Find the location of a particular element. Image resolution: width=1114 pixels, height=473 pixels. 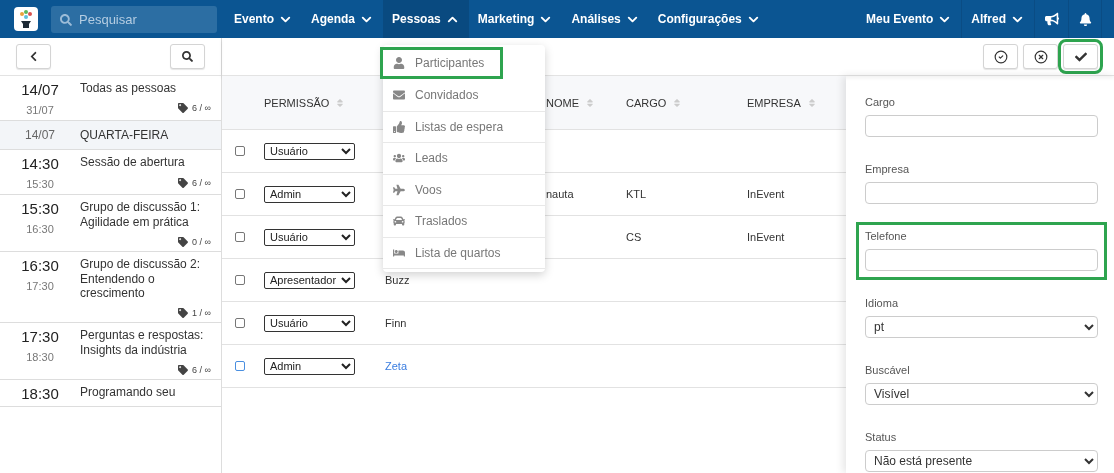

session-title: Programando seu is located at coordinates (128, 392).